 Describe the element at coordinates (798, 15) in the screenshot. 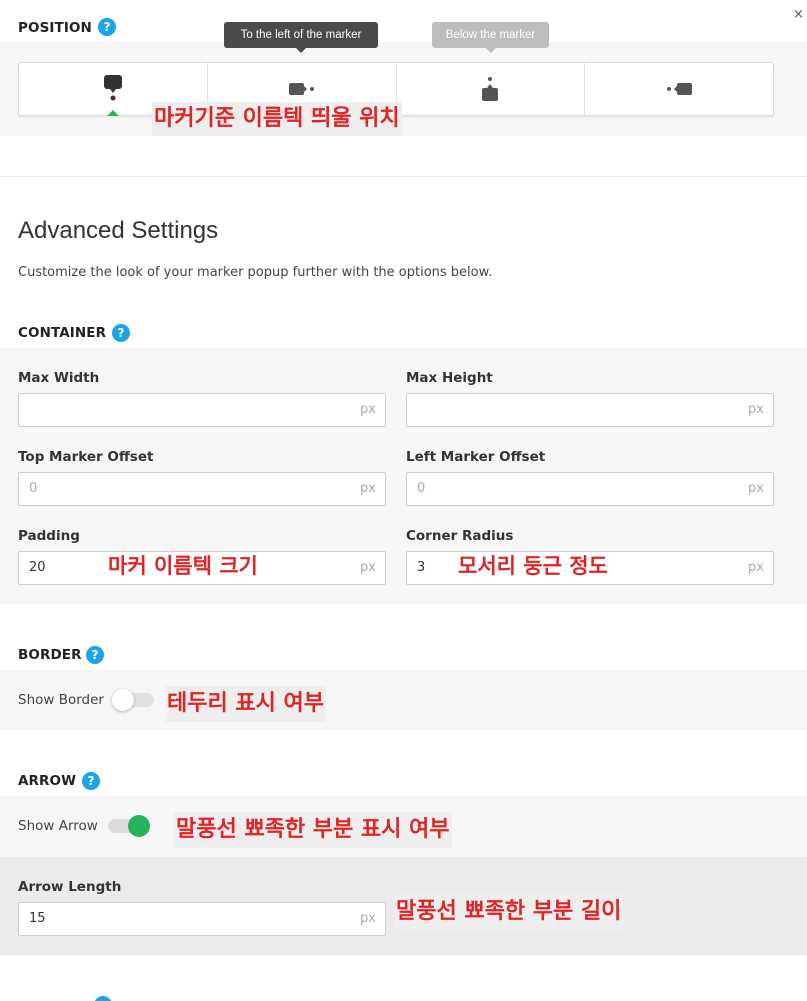

I see `close-icon: ×` at that location.